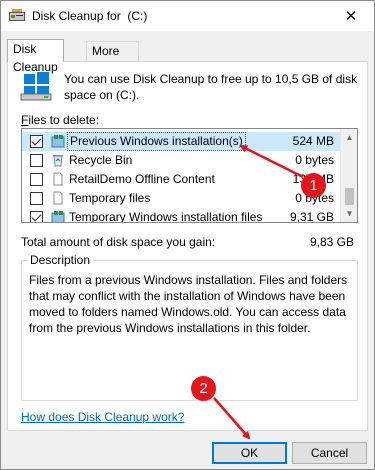 This screenshot has height=470, width=375. Describe the element at coordinates (181, 198) in the screenshot. I see `list-item: Temporary files 0 bytes` at that location.